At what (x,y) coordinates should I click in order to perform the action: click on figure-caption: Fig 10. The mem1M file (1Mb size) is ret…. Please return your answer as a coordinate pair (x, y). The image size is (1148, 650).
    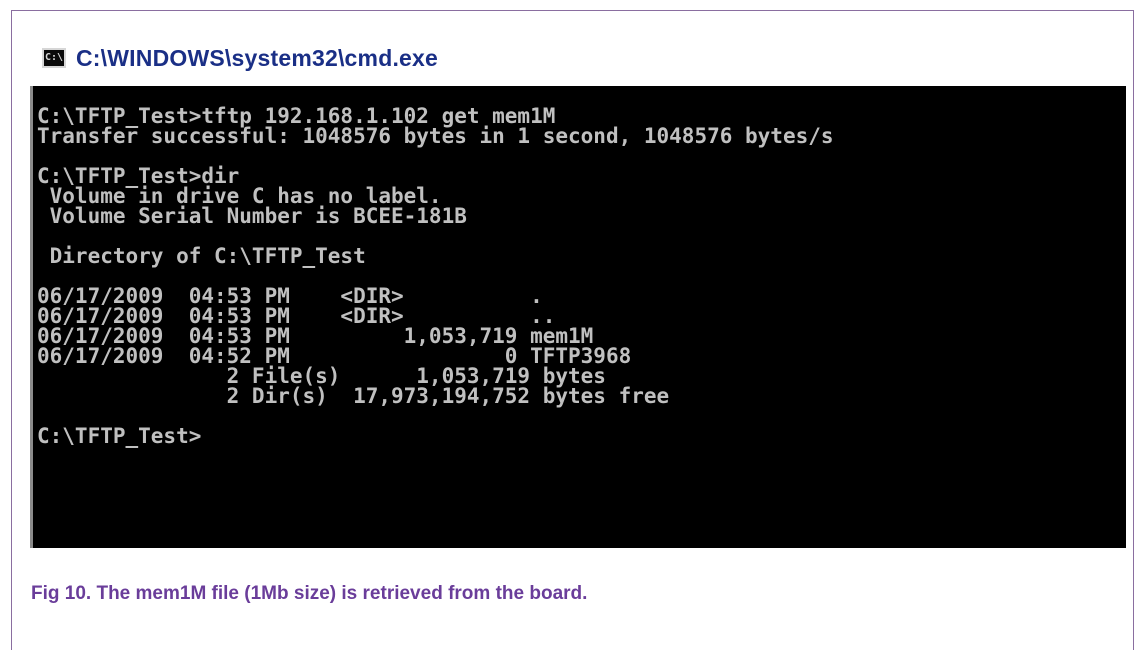
    Looking at the image, I should click on (309, 593).